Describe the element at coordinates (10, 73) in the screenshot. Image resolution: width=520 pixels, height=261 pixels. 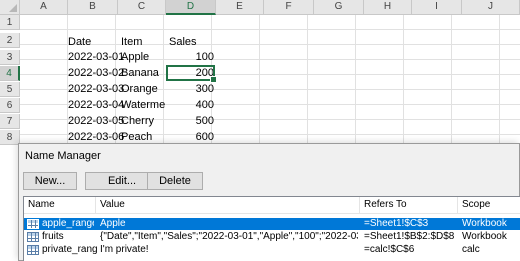
I see `row-header-4: 4` at that location.